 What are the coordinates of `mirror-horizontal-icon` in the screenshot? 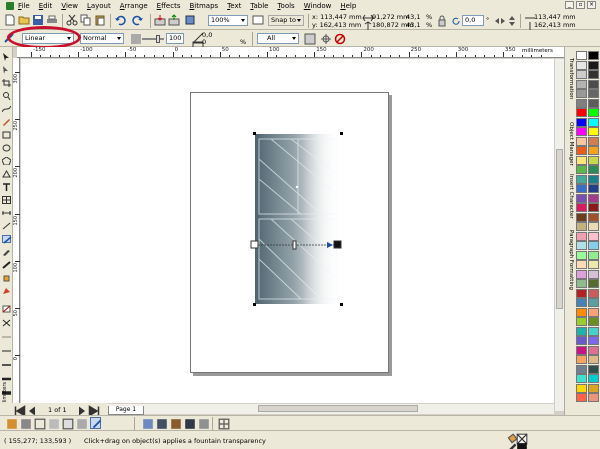 It's located at (499, 20).